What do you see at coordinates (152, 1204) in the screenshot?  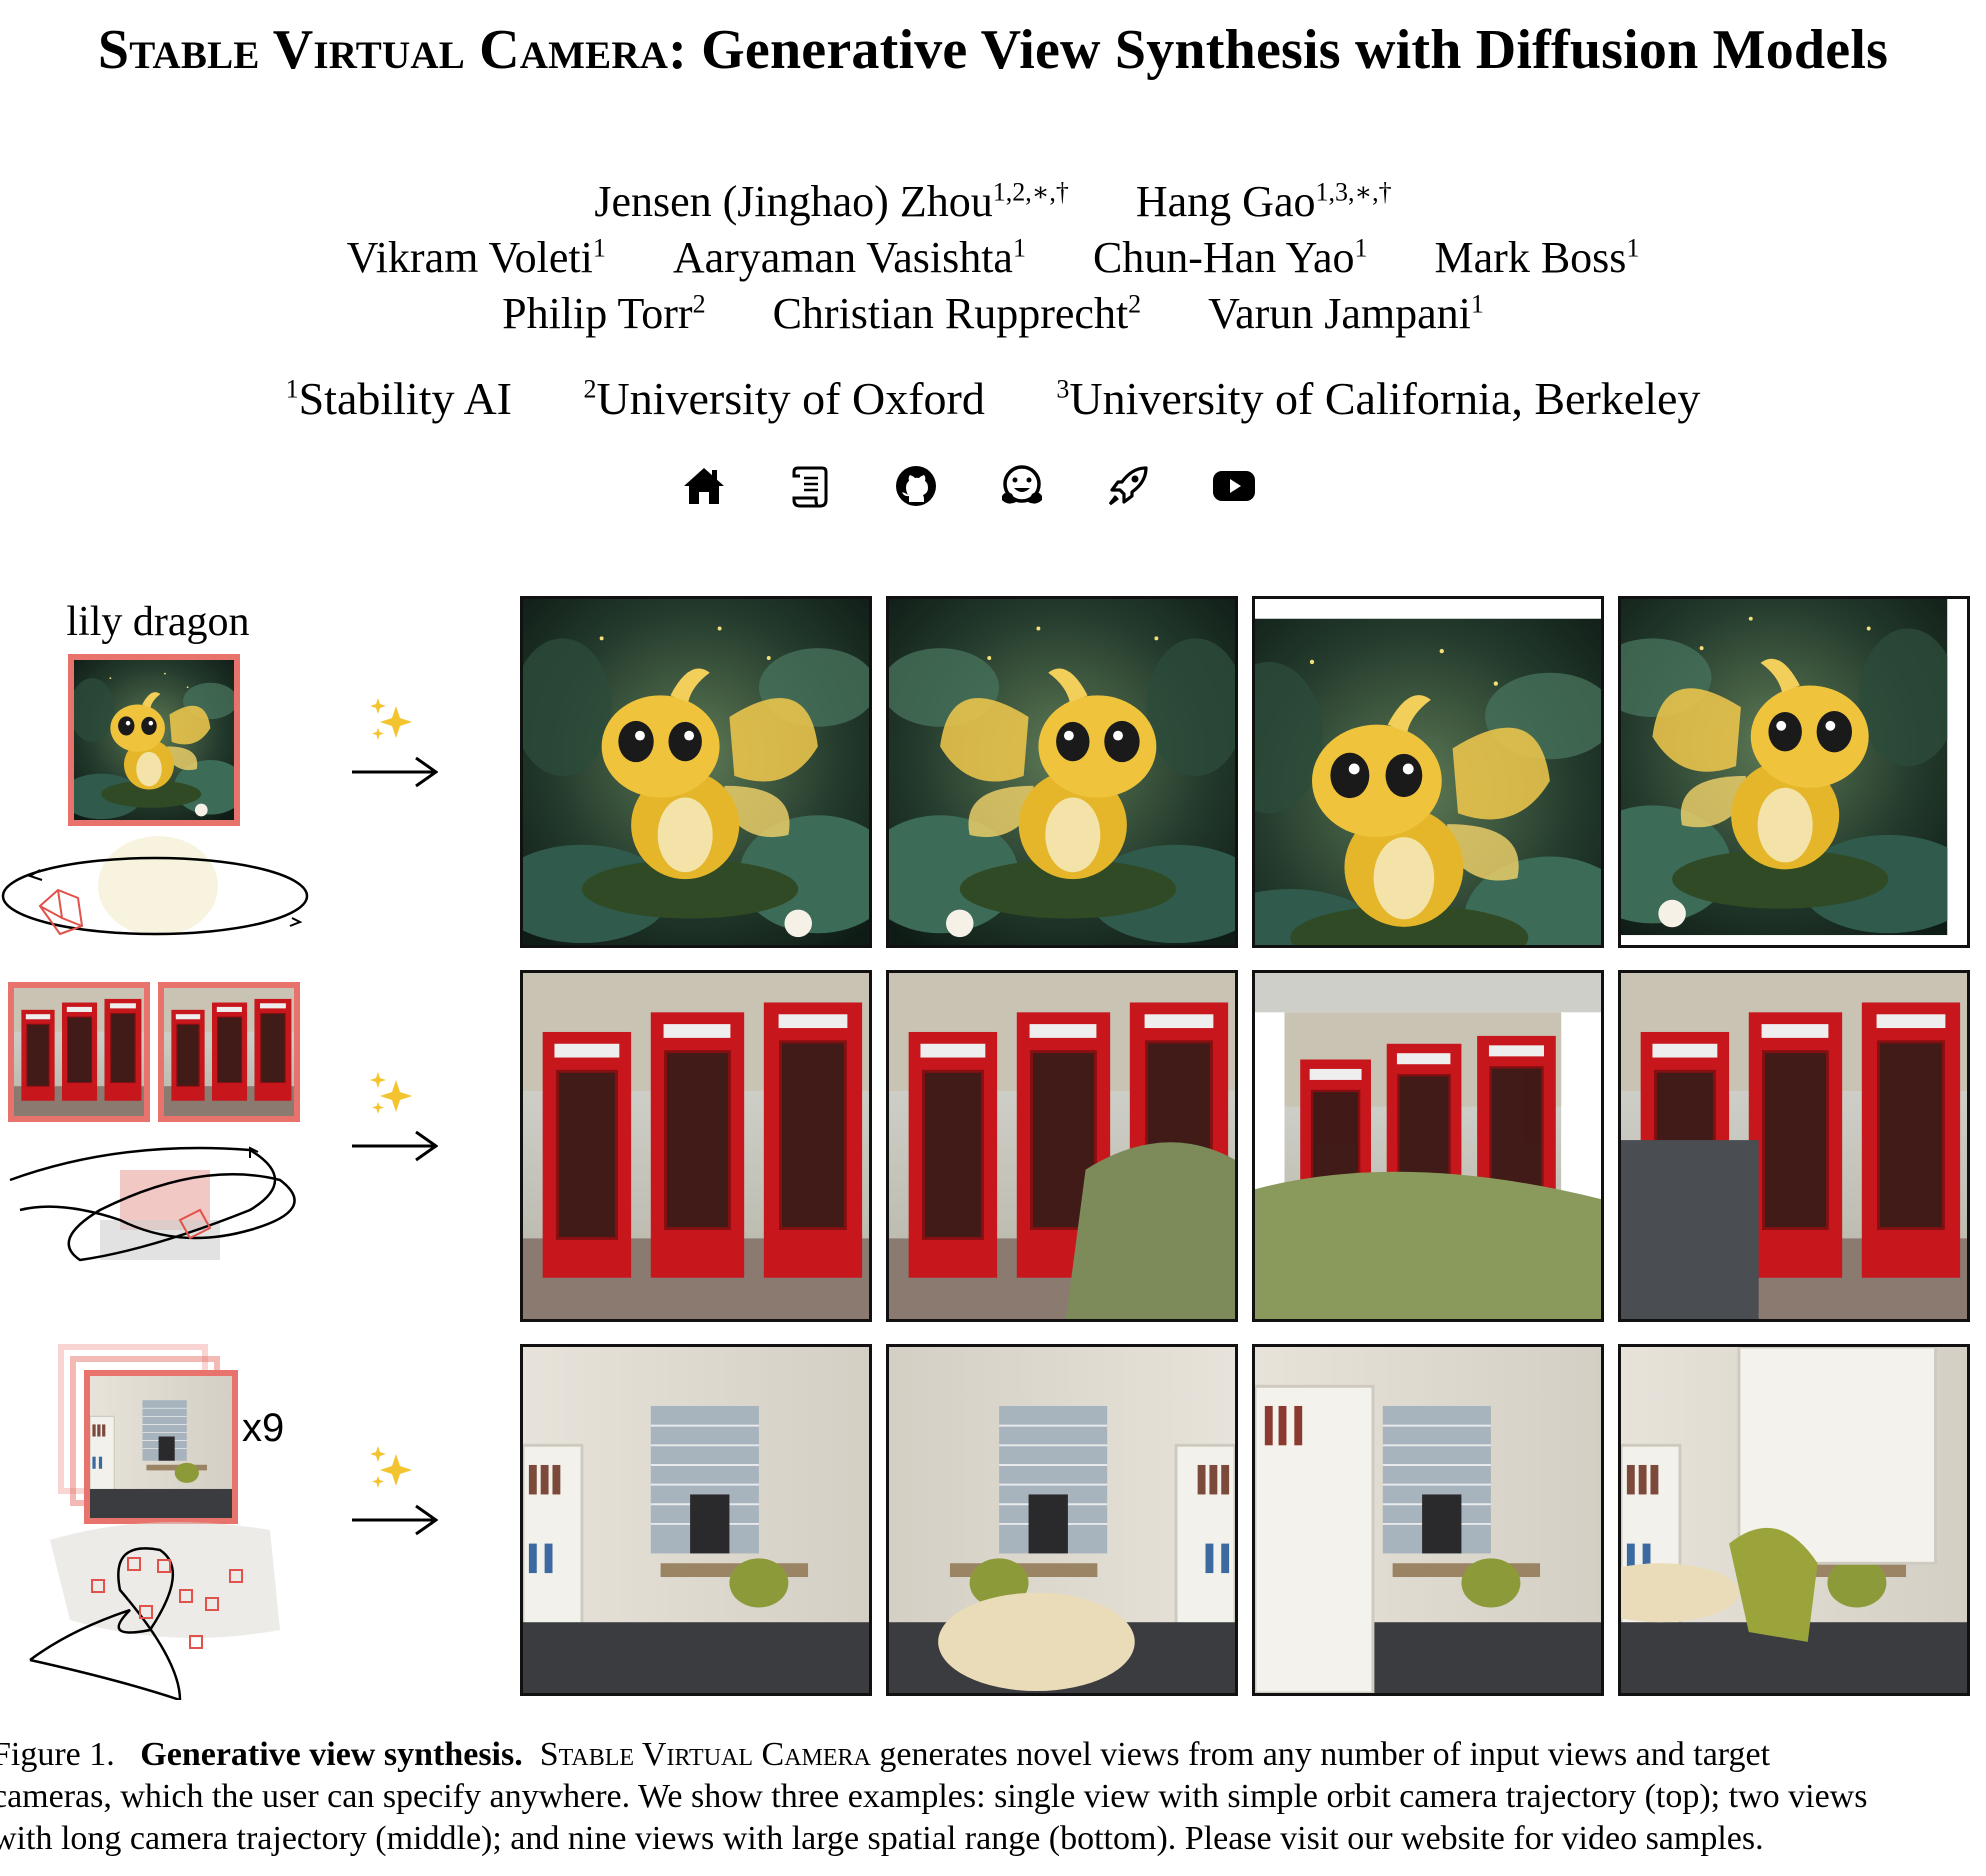 I see `long-trajectory` at bounding box center [152, 1204].